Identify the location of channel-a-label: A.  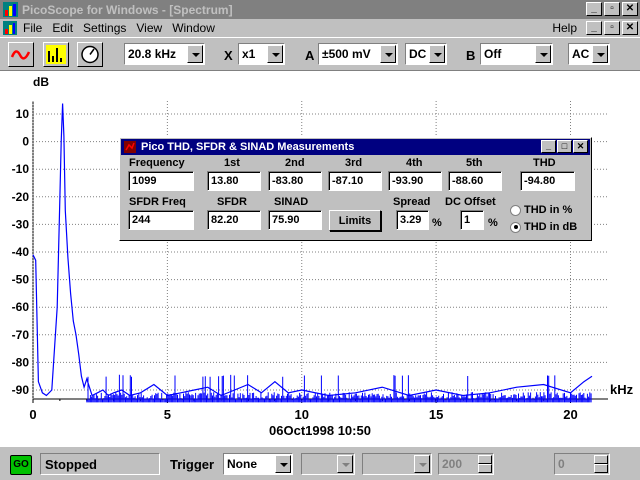
(310, 55).